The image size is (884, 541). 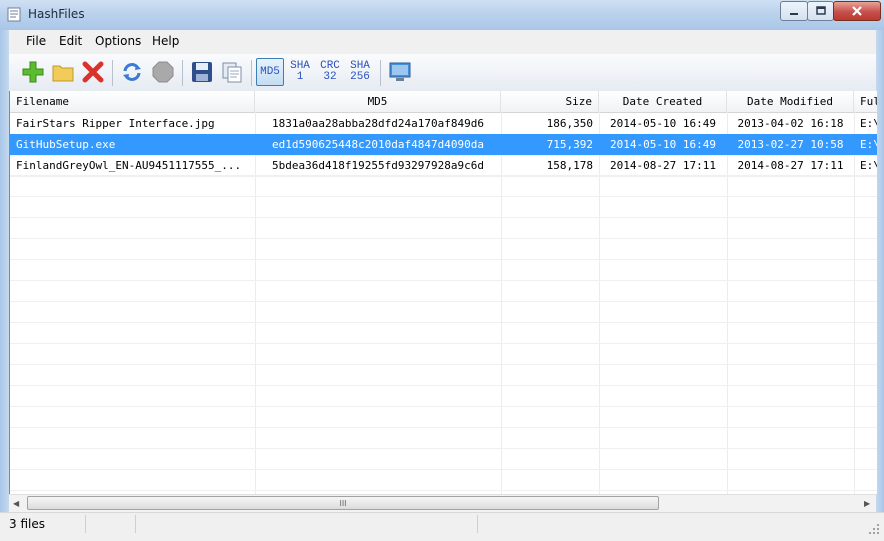 What do you see at coordinates (115, 123) in the screenshot?
I see `cell-filename: FairStars Ripper Interface.jpg` at bounding box center [115, 123].